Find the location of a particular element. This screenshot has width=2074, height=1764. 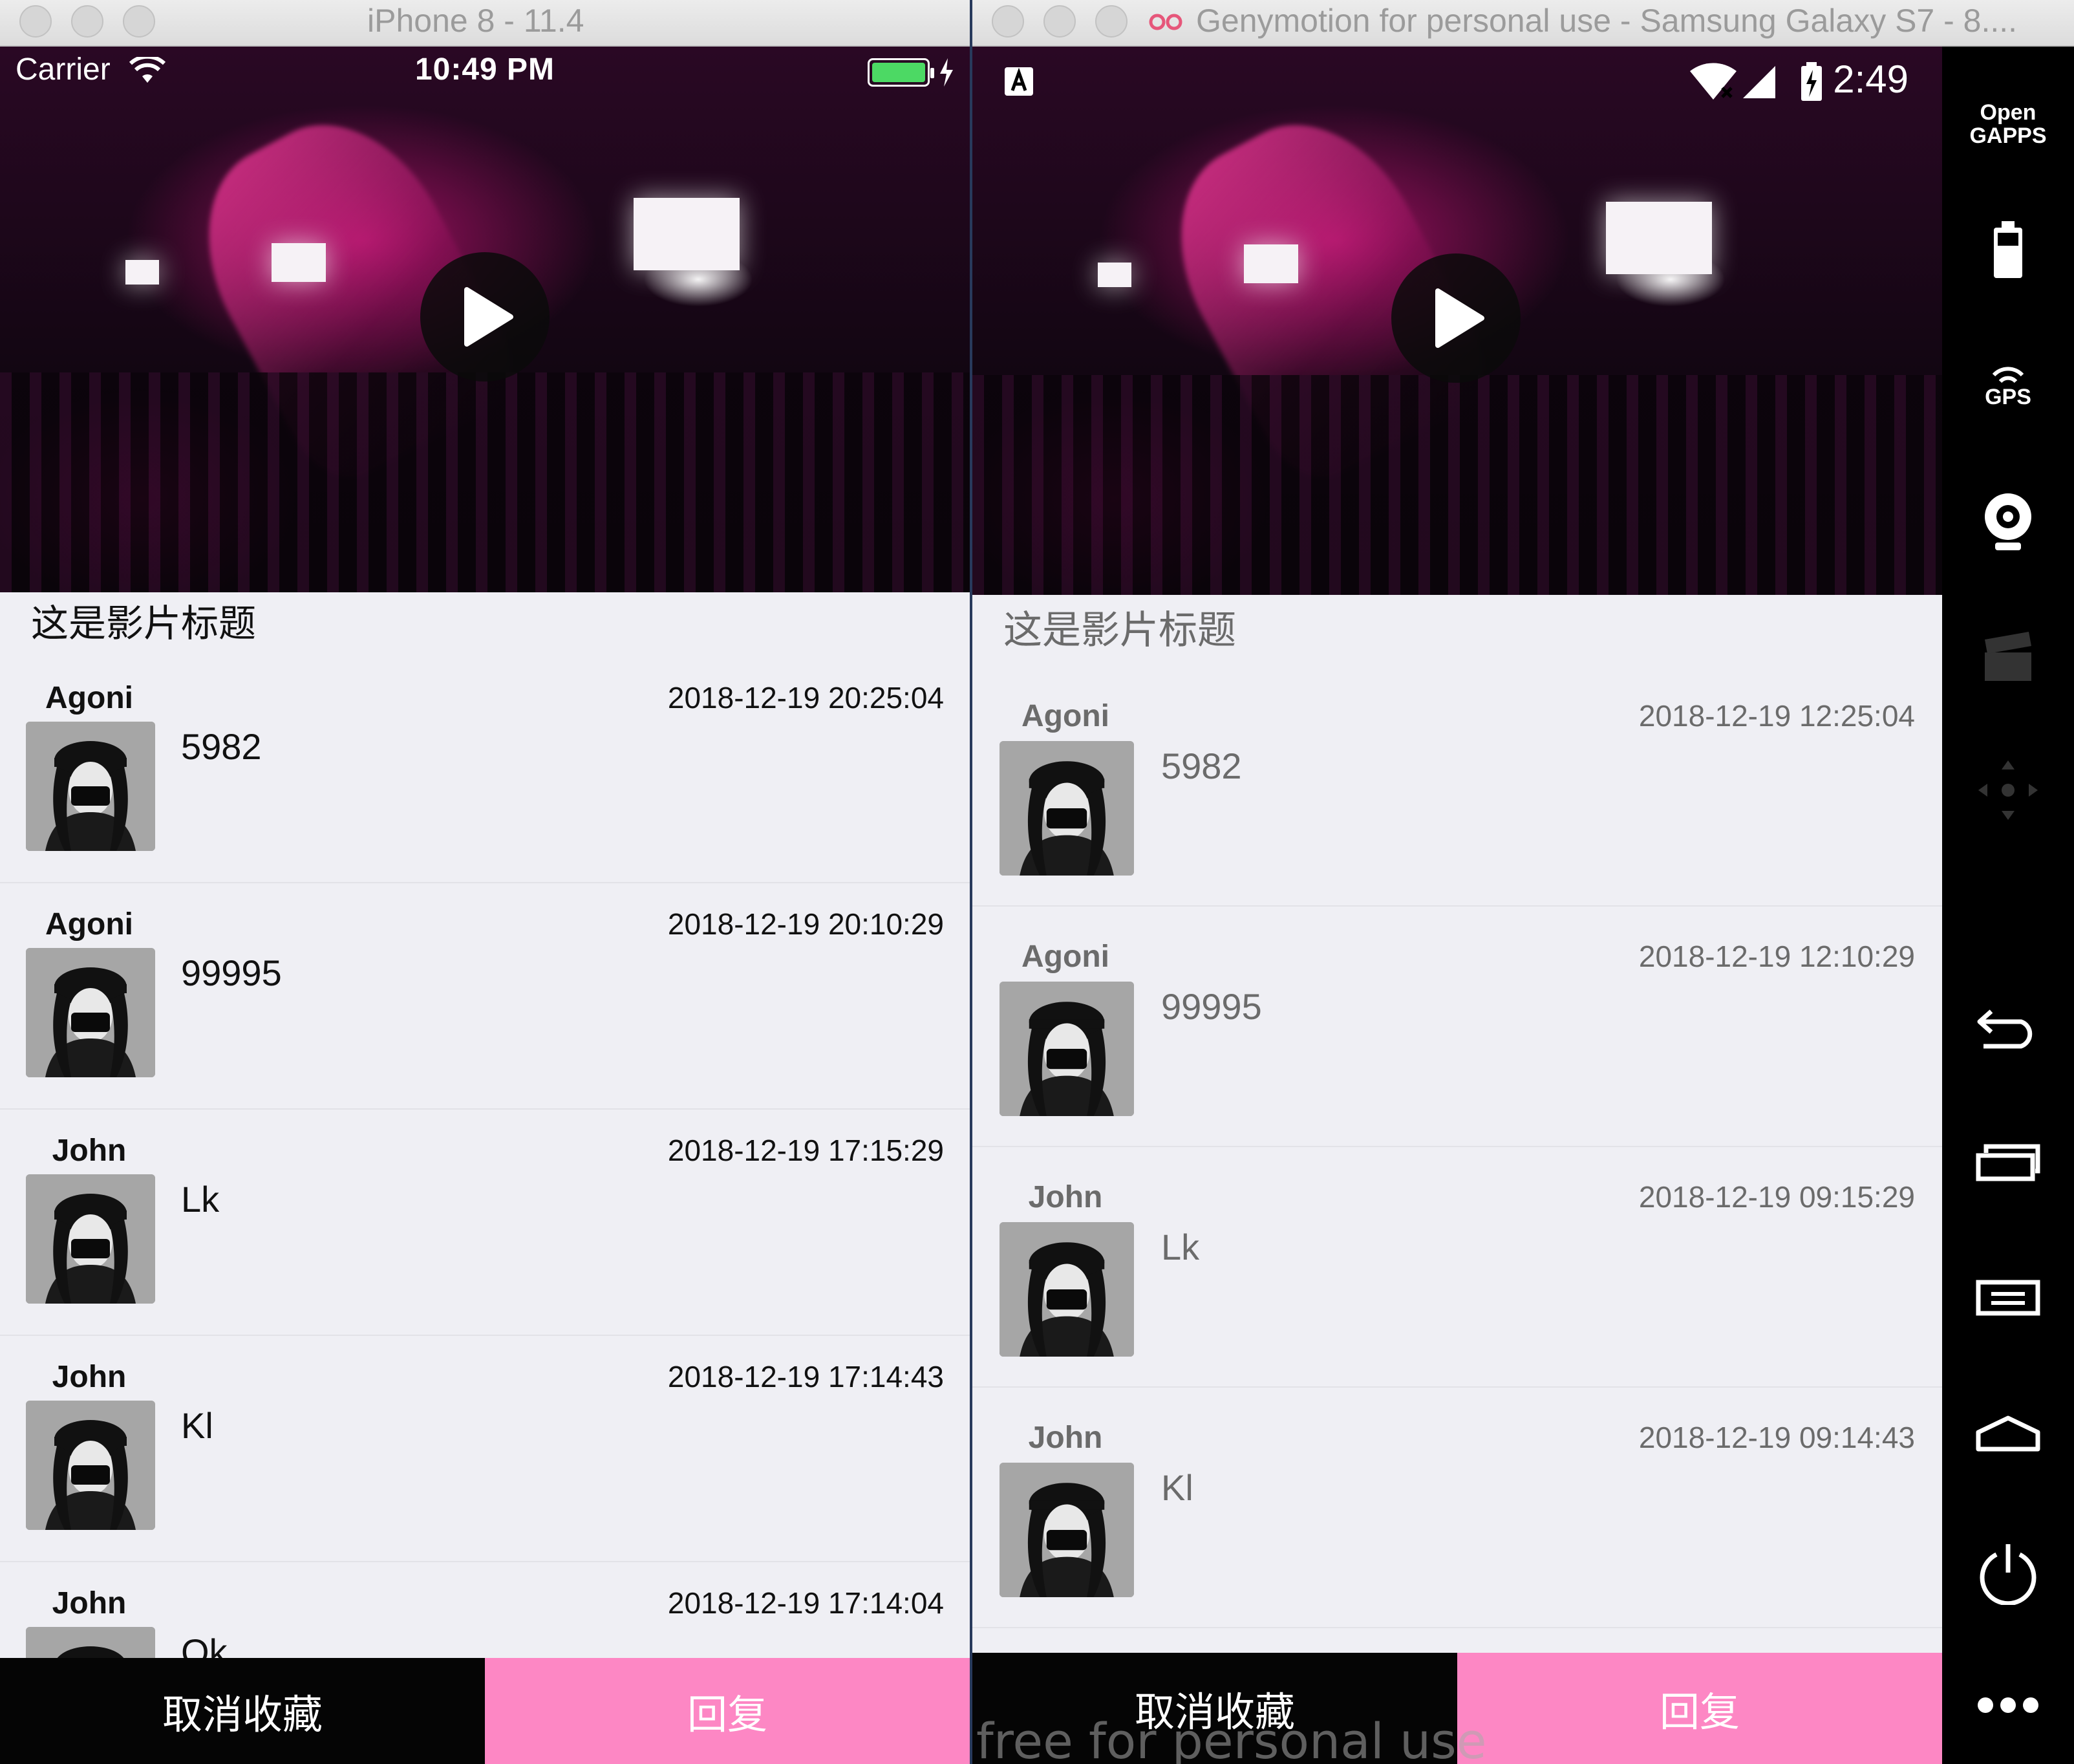

comment-timestamp: 2018-12-19 20:25:04 is located at coordinates (805, 698).